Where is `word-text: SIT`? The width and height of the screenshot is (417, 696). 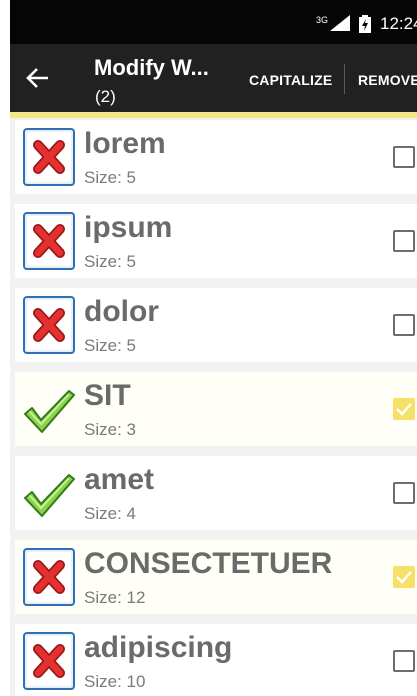
word-text: SIT is located at coordinates (107, 395).